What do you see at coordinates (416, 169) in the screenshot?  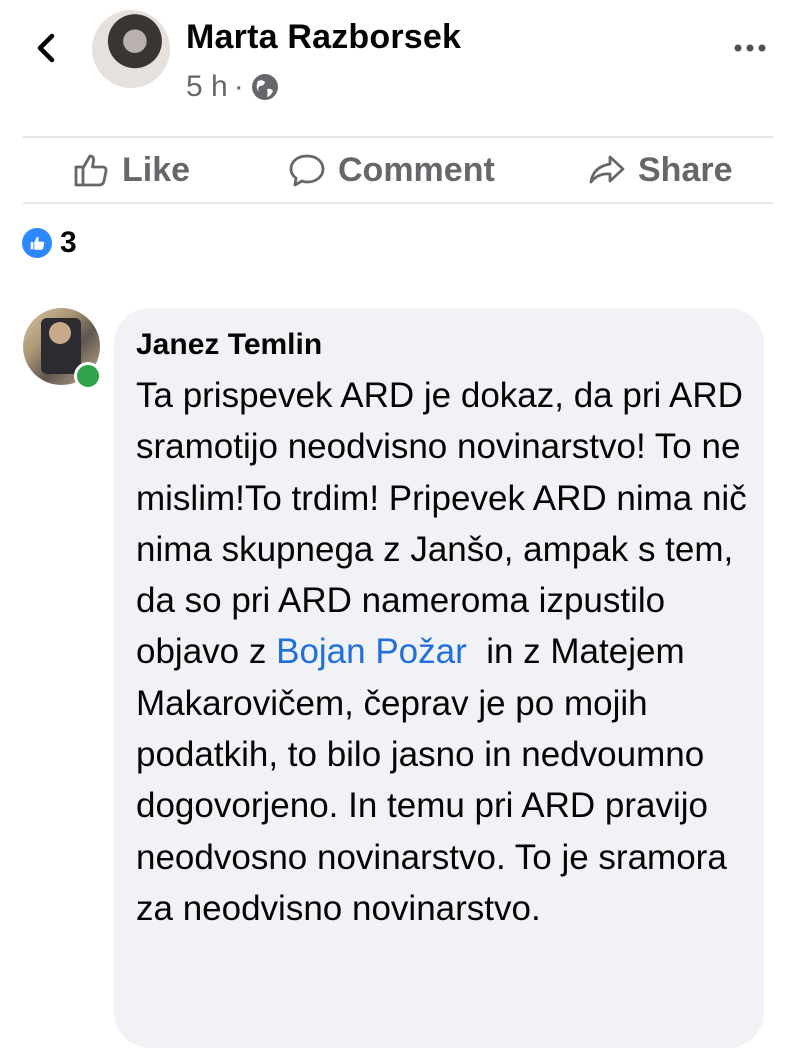 I see `comment-label: Comment` at bounding box center [416, 169].